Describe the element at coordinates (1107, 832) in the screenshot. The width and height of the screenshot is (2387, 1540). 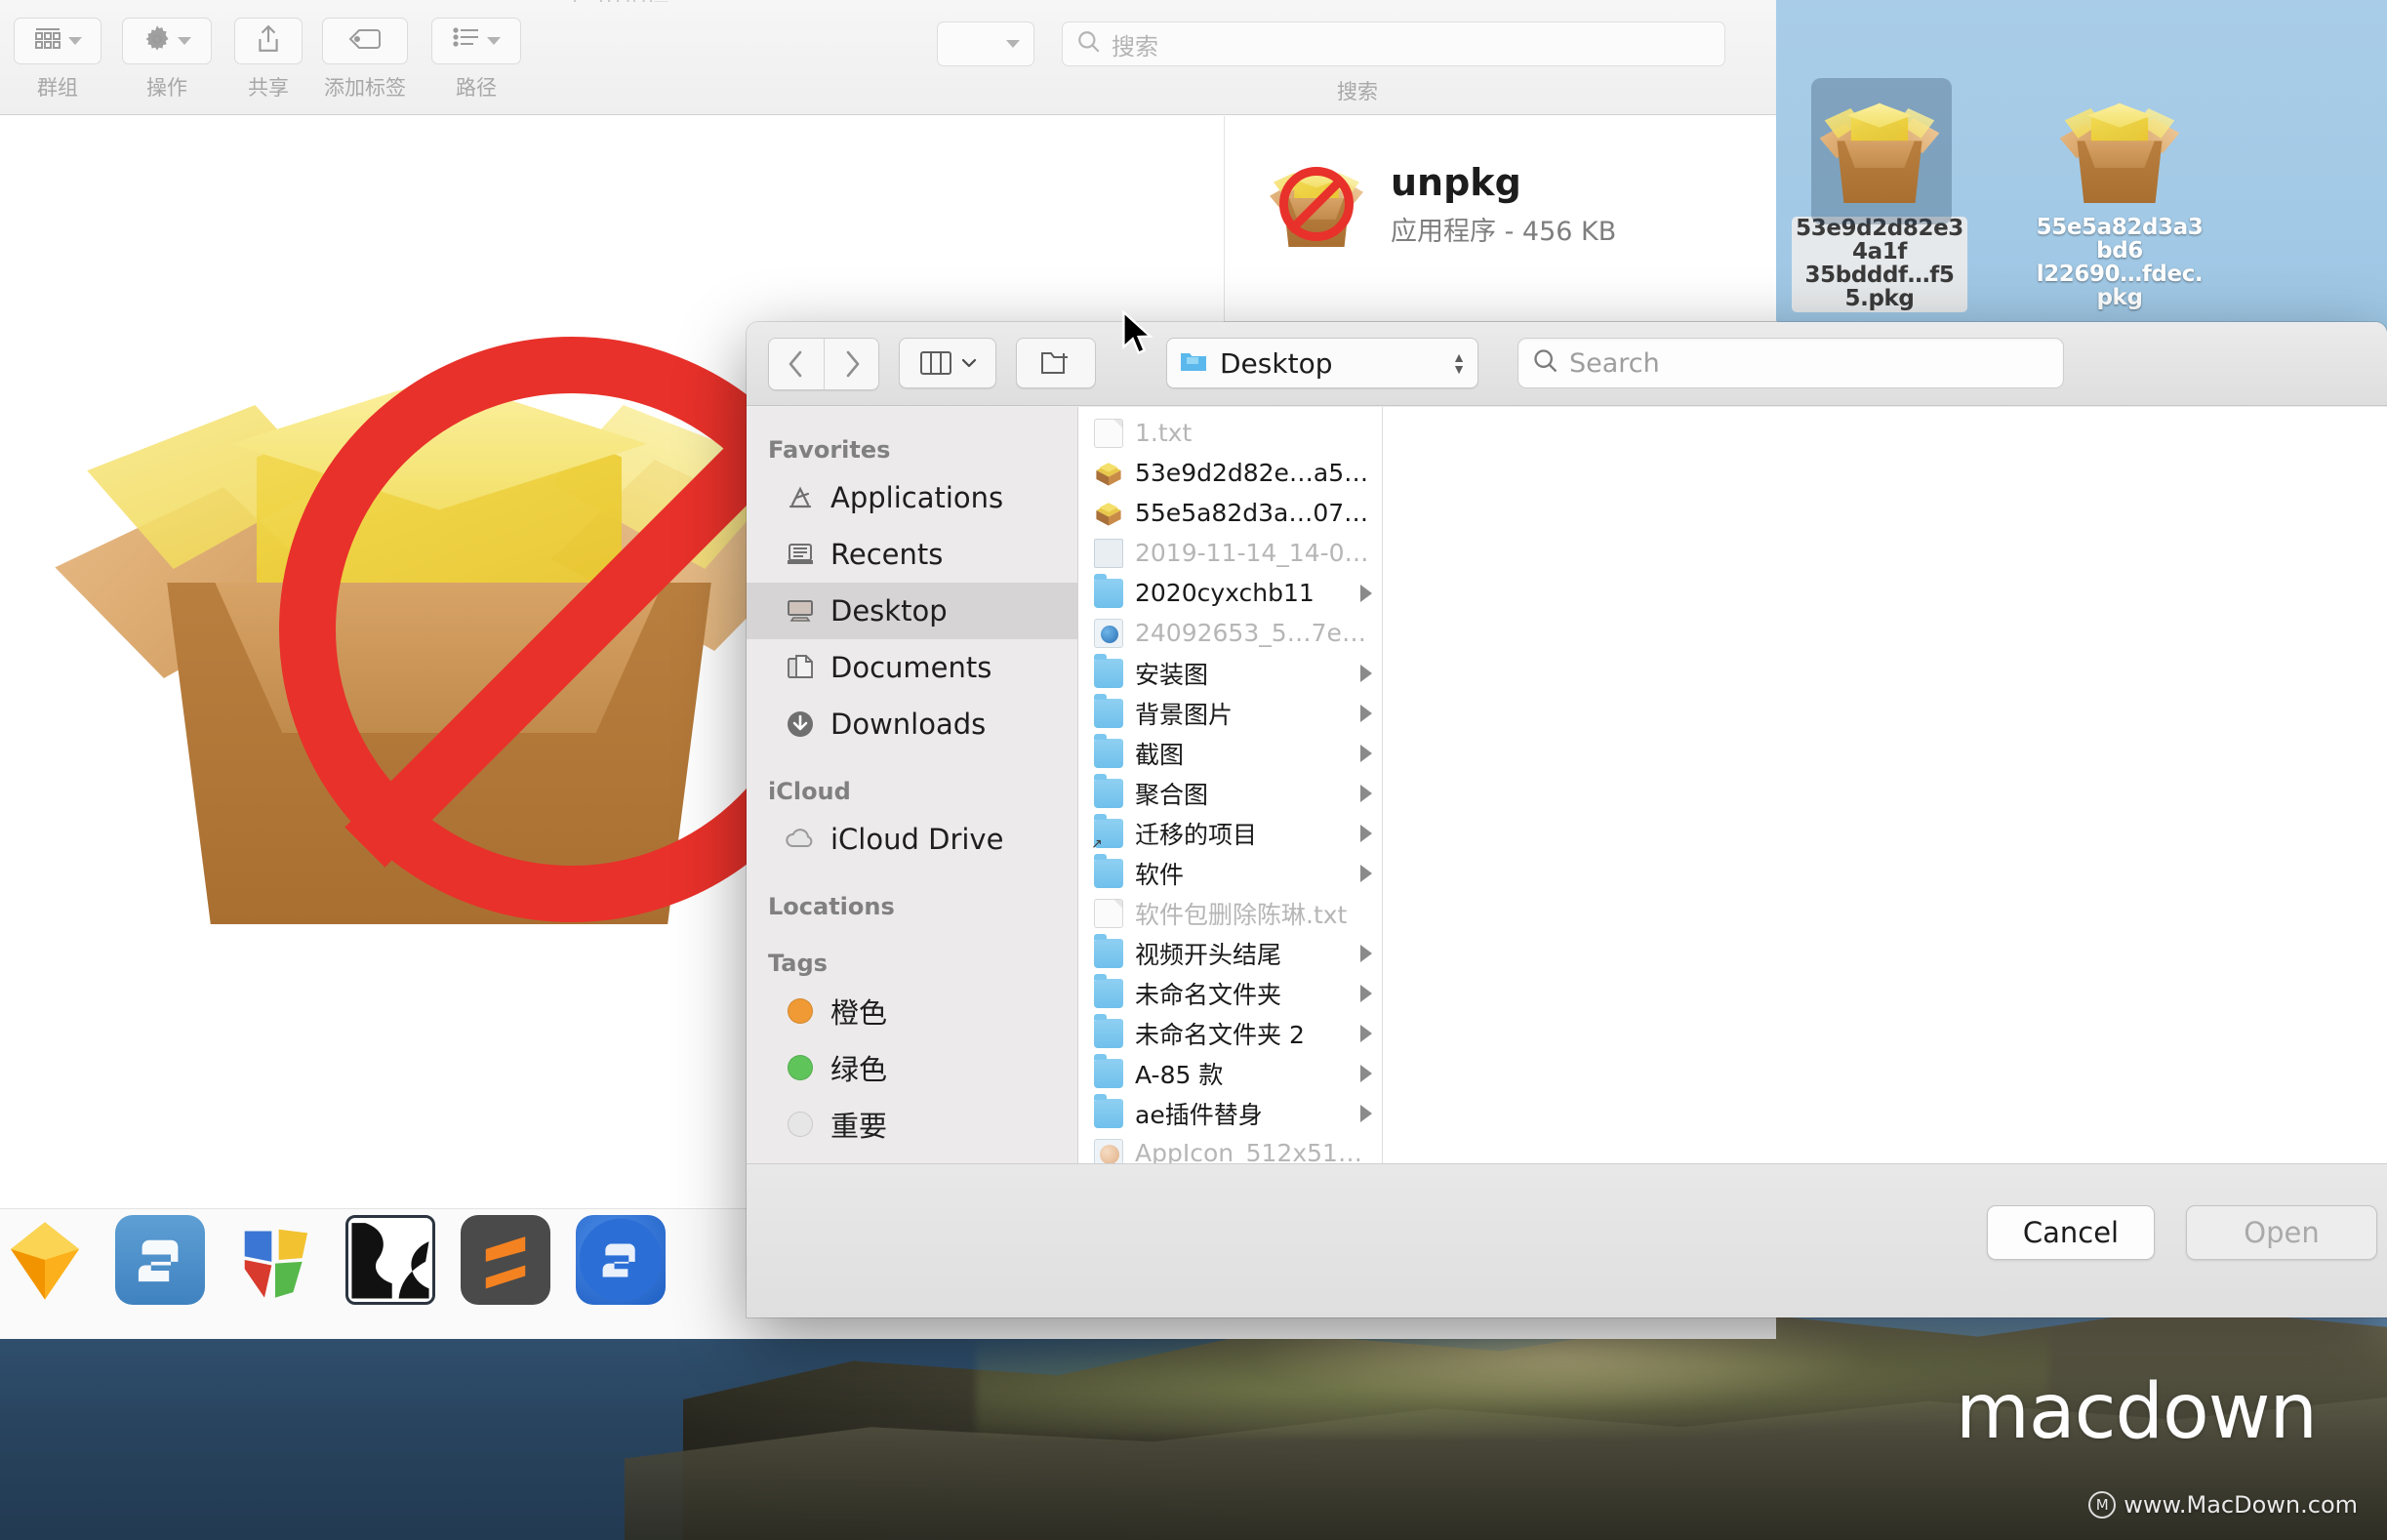
I see `folder-alias-icon: ↗` at that location.